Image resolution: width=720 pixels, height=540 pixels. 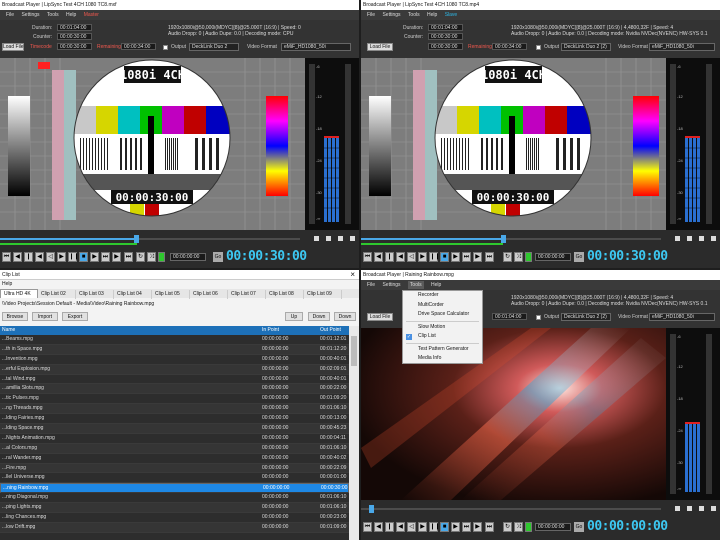 I want to click on column-header-in-point: In Point, so click(x=270, y=330).